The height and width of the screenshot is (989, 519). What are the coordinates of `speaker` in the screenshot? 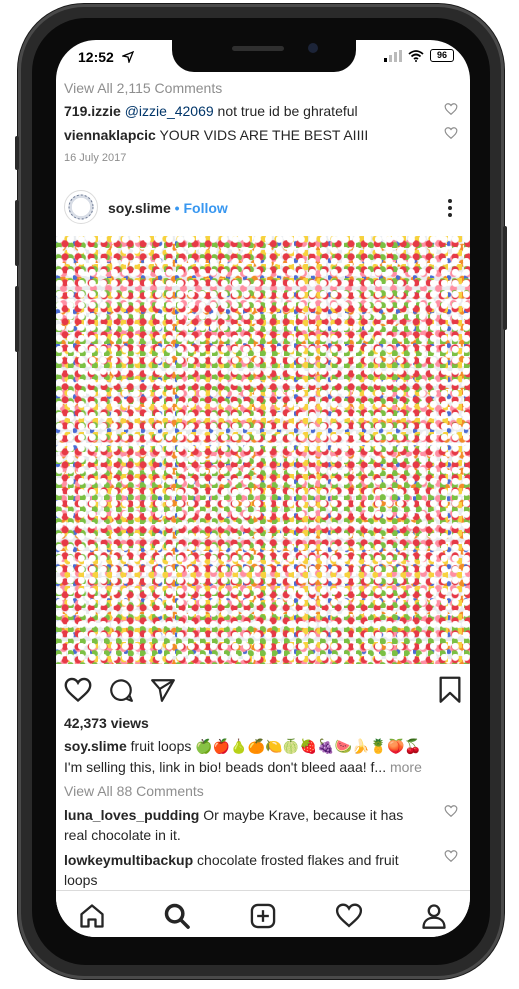 It's located at (258, 48).